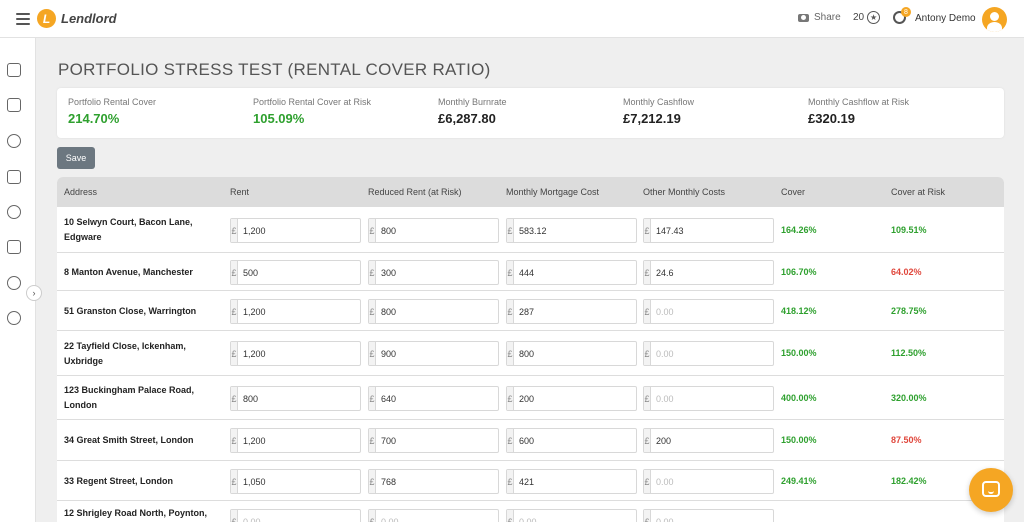 Image resolution: width=1024 pixels, height=522 pixels. Describe the element at coordinates (139, 440) in the screenshot. I see `property-address: 34 Great Smith Street, London` at that location.